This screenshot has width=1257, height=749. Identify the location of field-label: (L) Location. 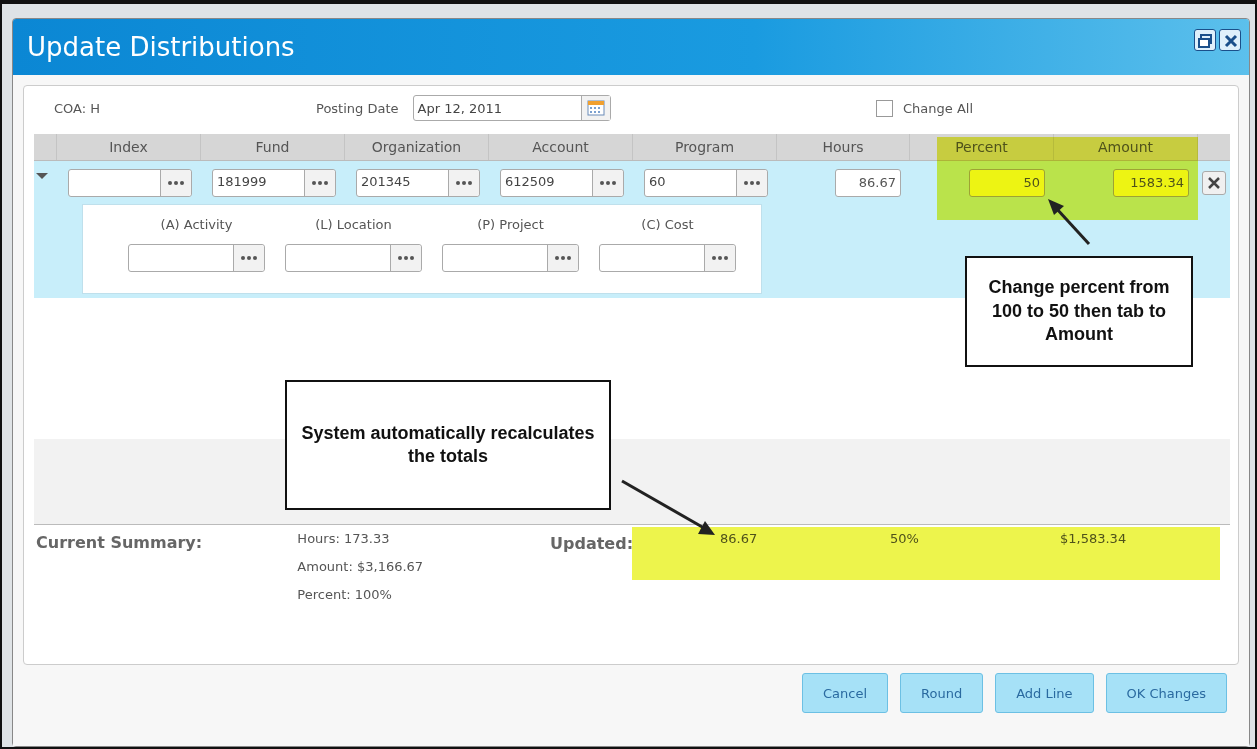
(353, 224).